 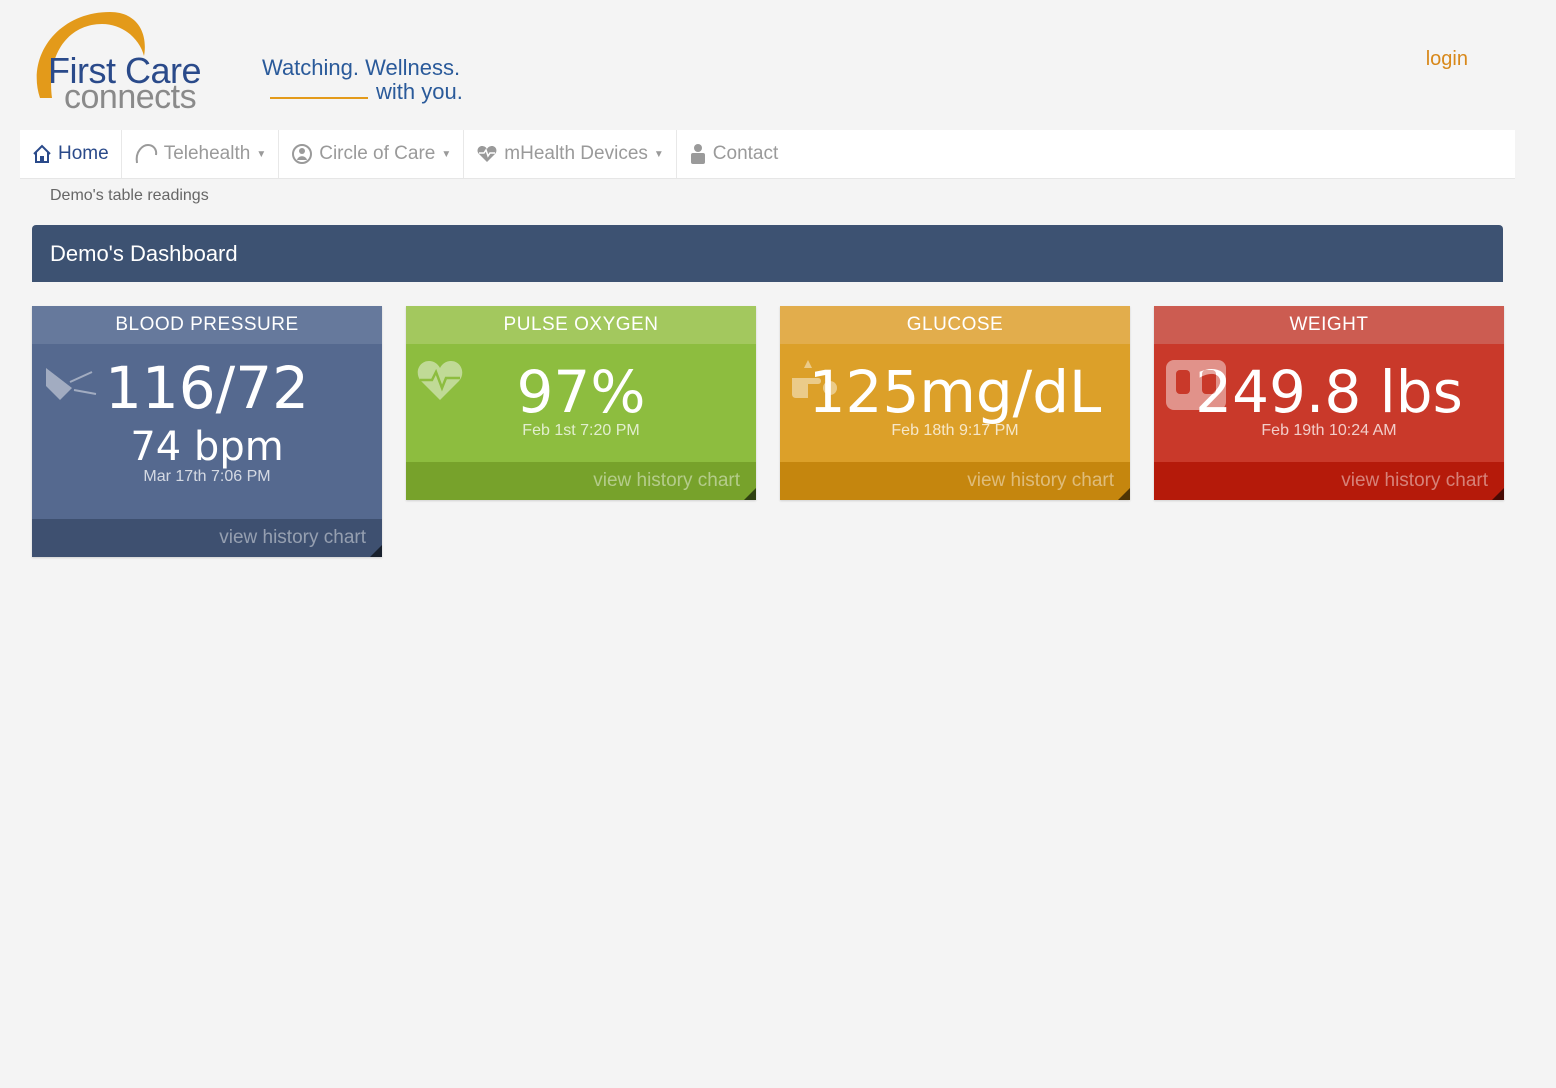 What do you see at coordinates (440, 382) in the screenshot?
I see `heart-pulse-icon` at bounding box center [440, 382].